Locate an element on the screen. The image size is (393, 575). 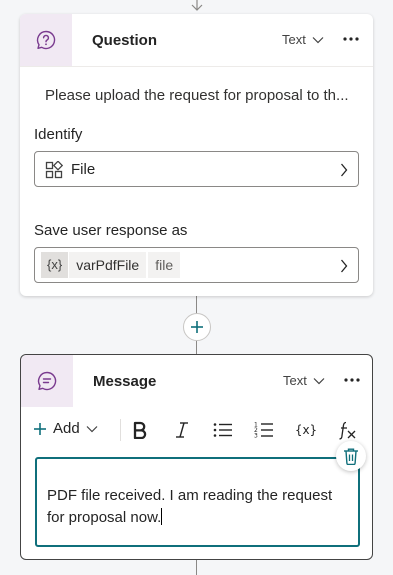
italic-icon is located at coordinates (182, 430).